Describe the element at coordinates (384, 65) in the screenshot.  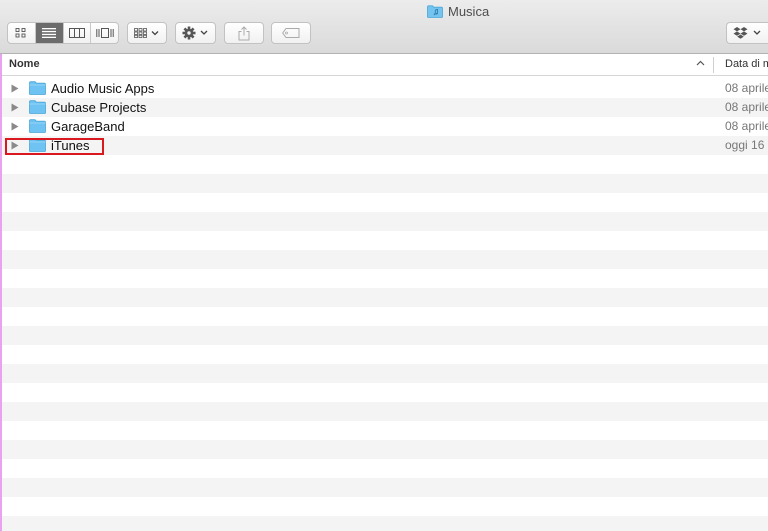
I see `list-header: Nome Data di m` at that location.